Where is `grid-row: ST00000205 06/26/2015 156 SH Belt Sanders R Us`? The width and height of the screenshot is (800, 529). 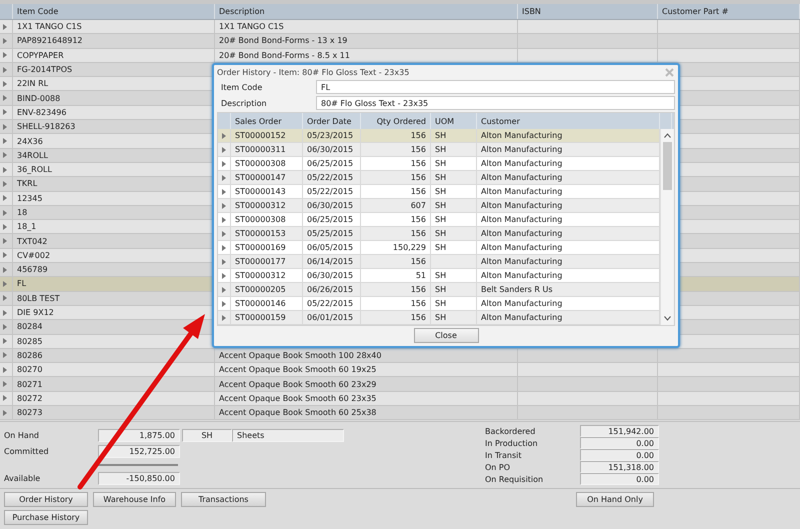
grid-row: ST00000205 06/26/2015 156 SH Belt Sanders R Us is located at coordinates (439, 290).